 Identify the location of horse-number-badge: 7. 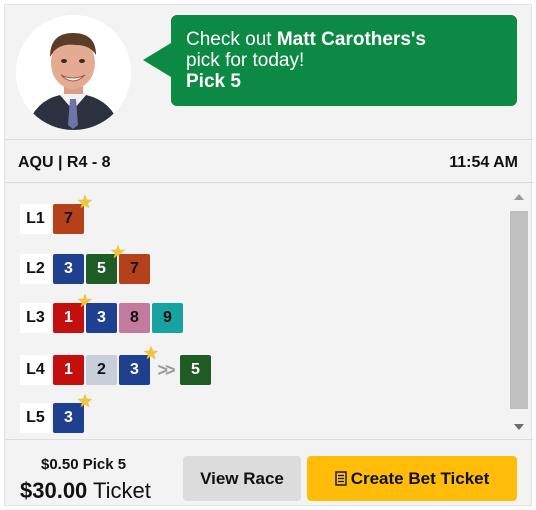
(134, 269).